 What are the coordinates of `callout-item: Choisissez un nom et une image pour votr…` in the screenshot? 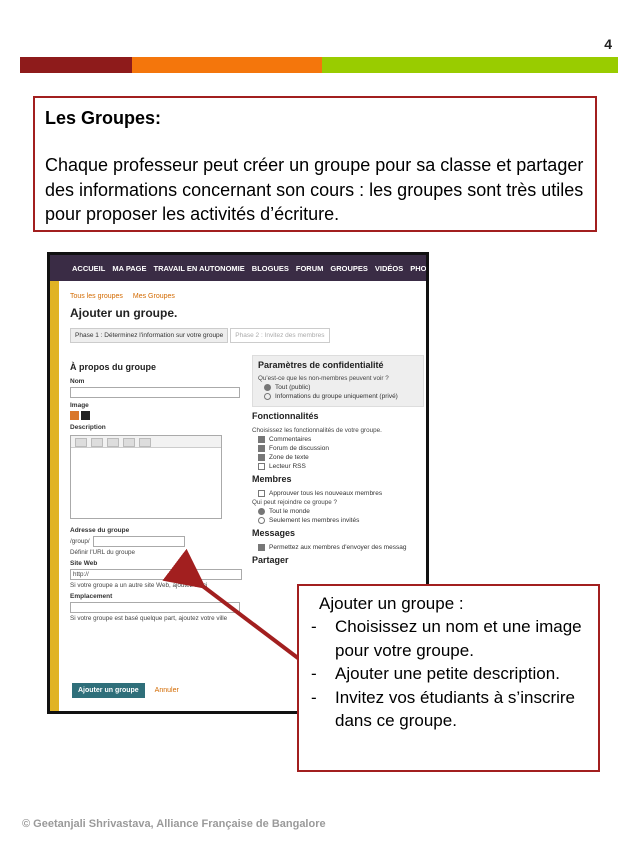 It's located at (448, 638).